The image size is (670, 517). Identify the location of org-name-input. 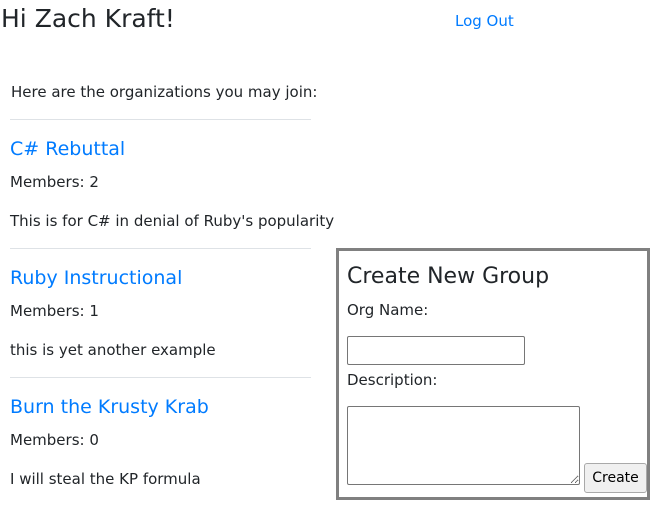
(436, 350).